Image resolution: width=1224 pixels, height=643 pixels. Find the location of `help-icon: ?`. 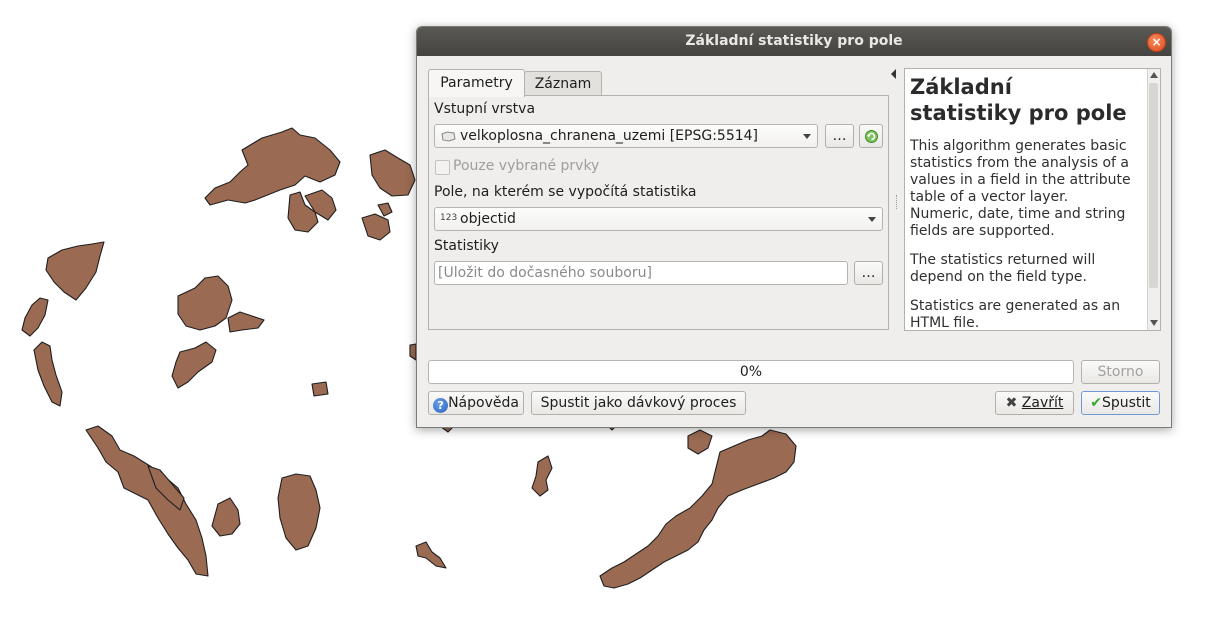

help-icon: ? is located at coordinates (441, 405).